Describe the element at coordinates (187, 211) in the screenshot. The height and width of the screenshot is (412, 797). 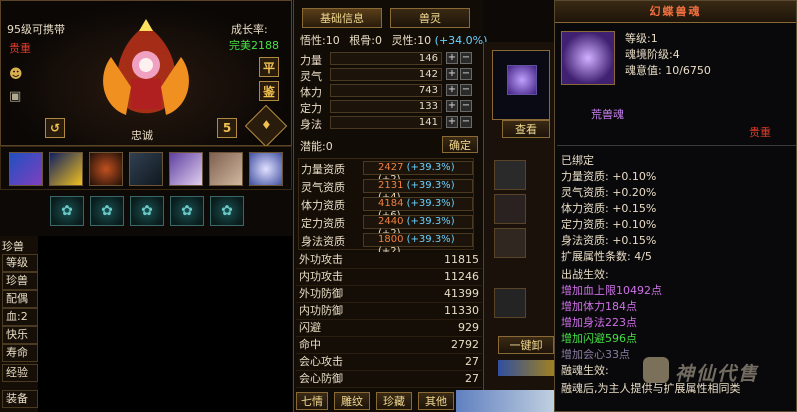
I see `spirit-slot-4: ✿` at that location.